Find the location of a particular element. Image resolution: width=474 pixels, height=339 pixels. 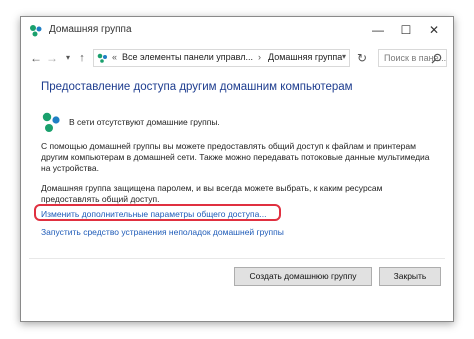

maximize-button: ☐ is located at coordinates (406, 30).